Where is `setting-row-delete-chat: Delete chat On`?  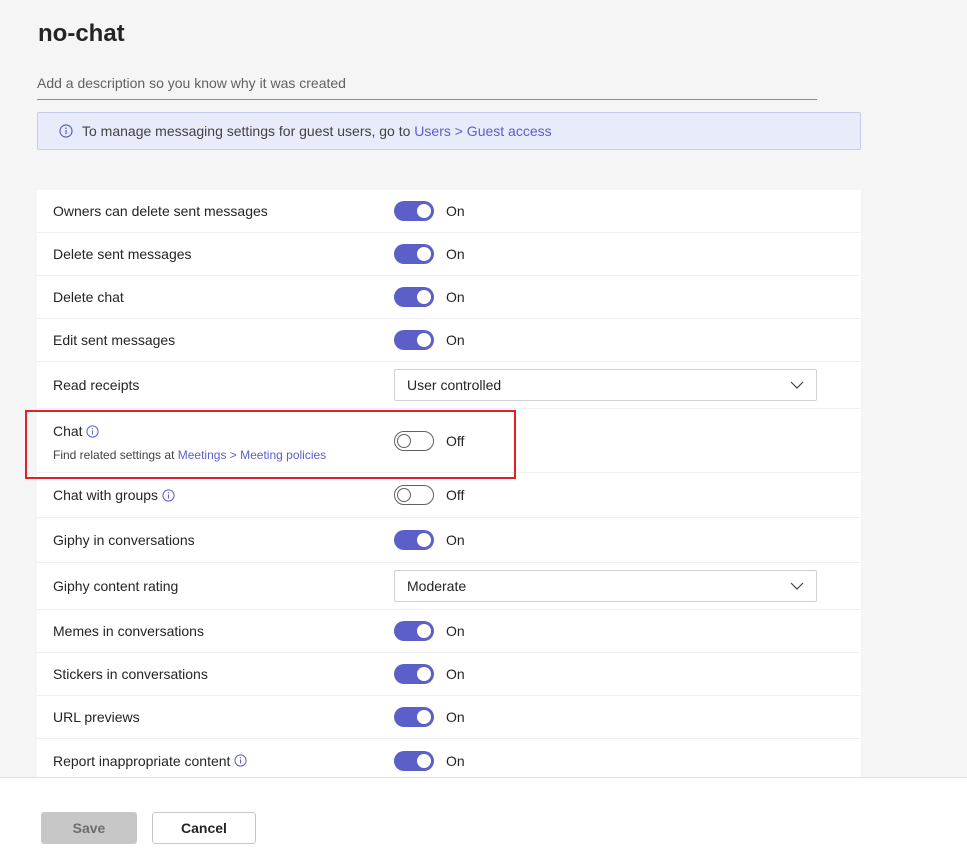
setting-row-delete-chat: Delete chat On is located at coordinates (449, 297).